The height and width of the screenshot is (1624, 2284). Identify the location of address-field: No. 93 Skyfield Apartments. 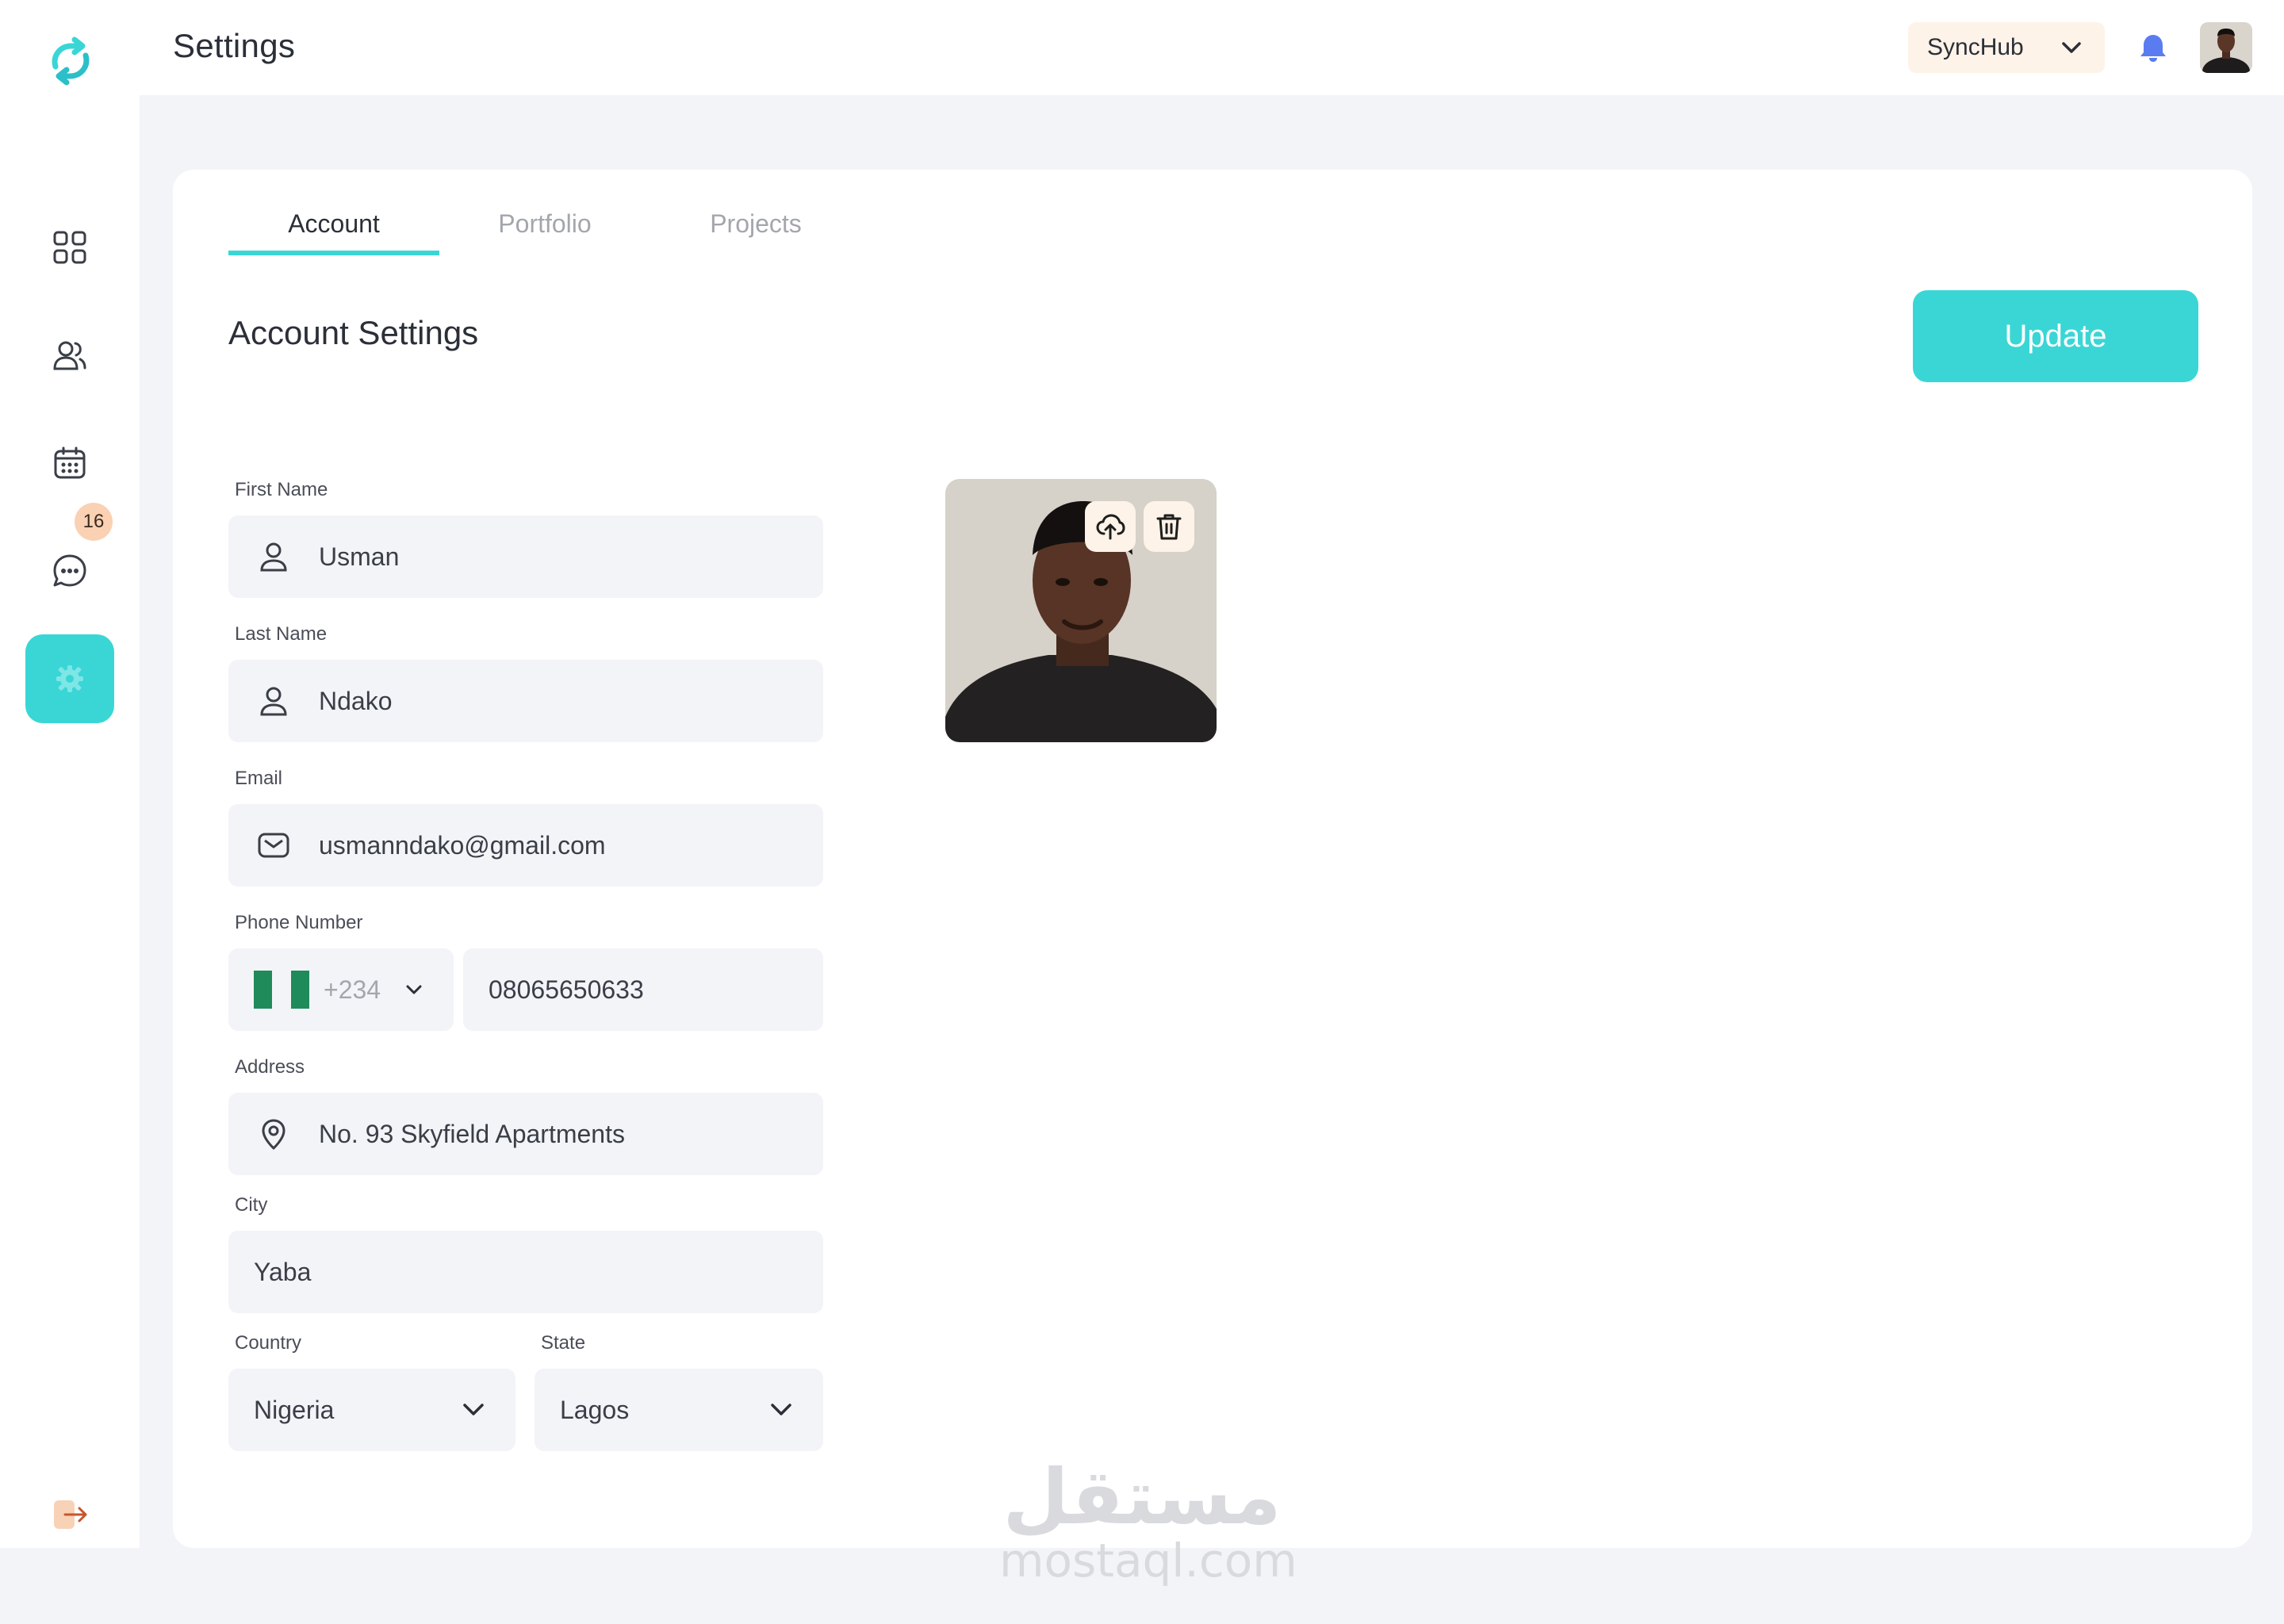
(525, 1134).